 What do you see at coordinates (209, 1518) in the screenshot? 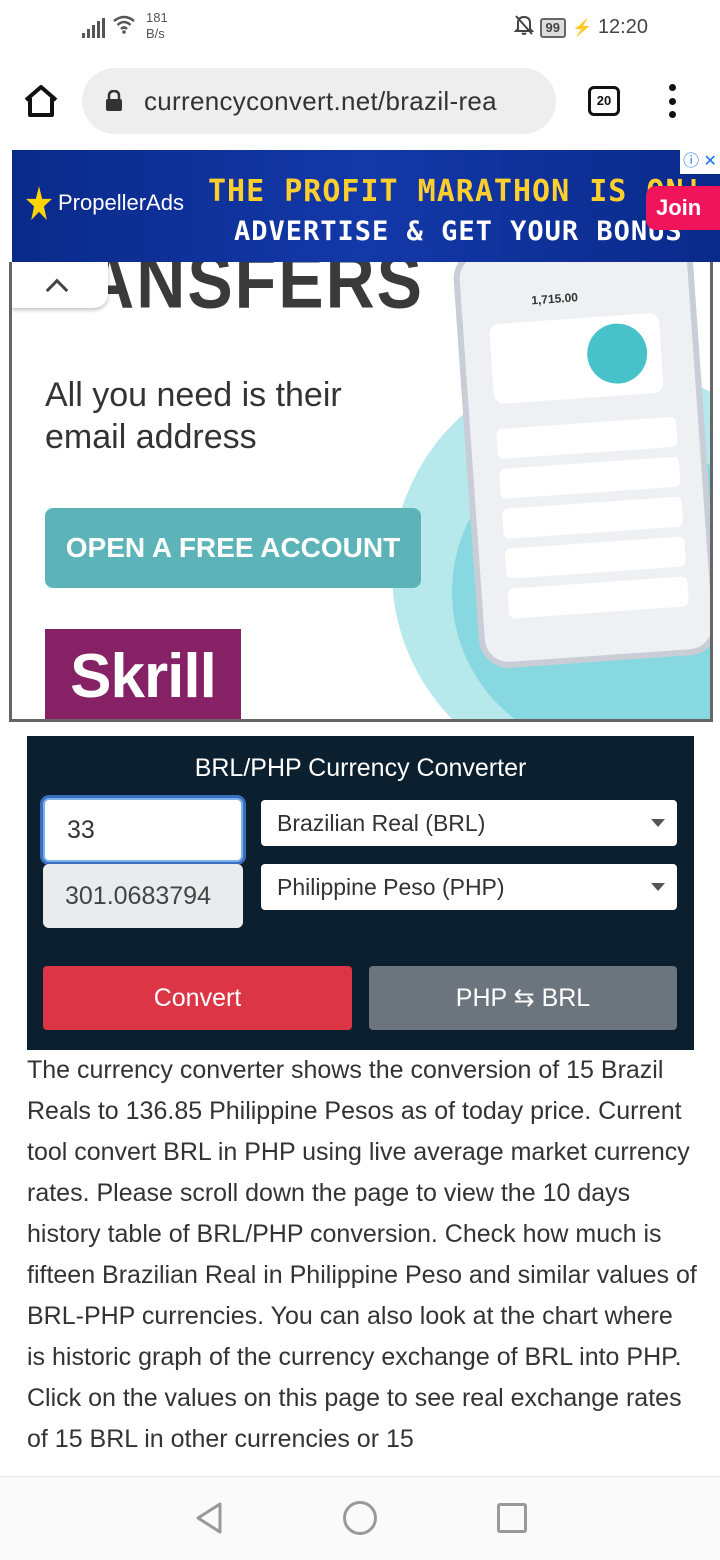
I see `back-icon` at bounding box center [209, 1518].